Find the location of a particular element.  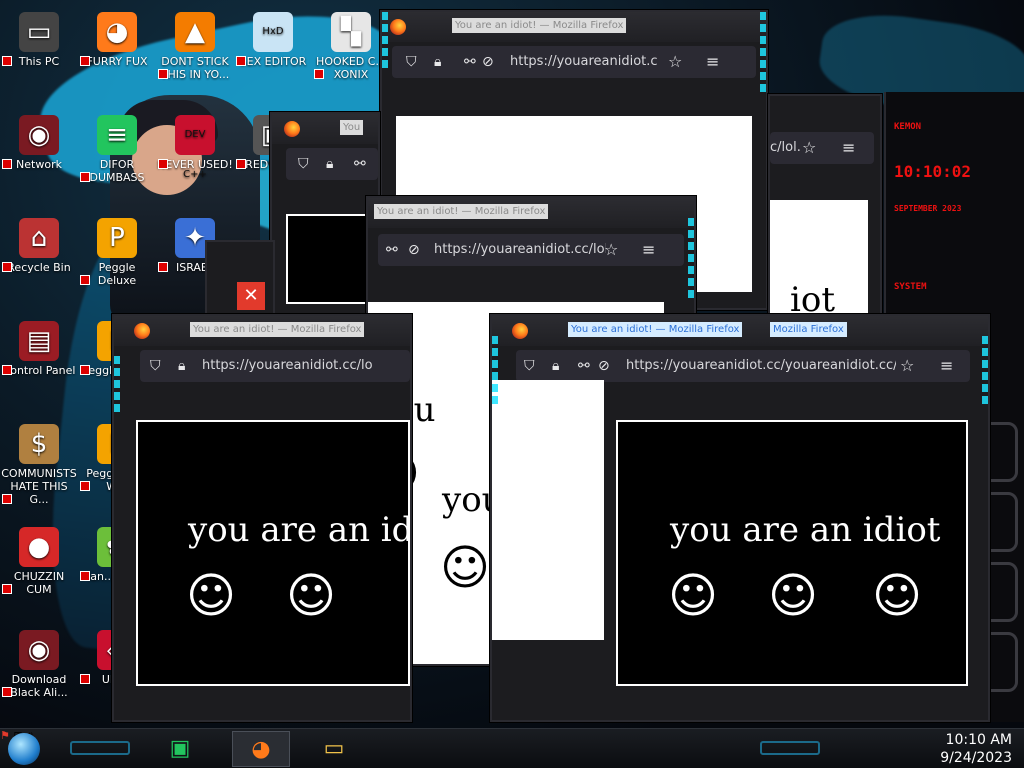

firefox-window: c/lol. ☆ ≡ iot is located at coordinates (825, 209).